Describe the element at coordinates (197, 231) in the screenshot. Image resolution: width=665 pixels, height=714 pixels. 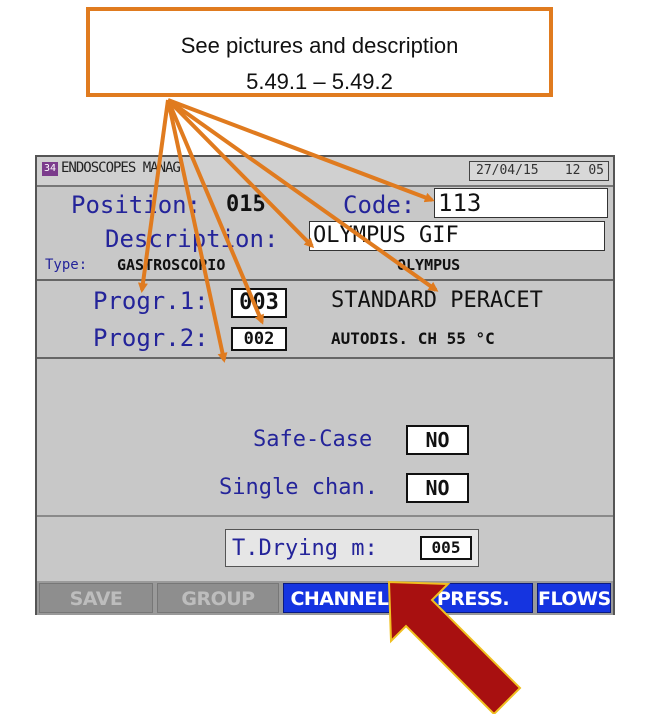
I see `annotation-arrow-progr2` at that location.